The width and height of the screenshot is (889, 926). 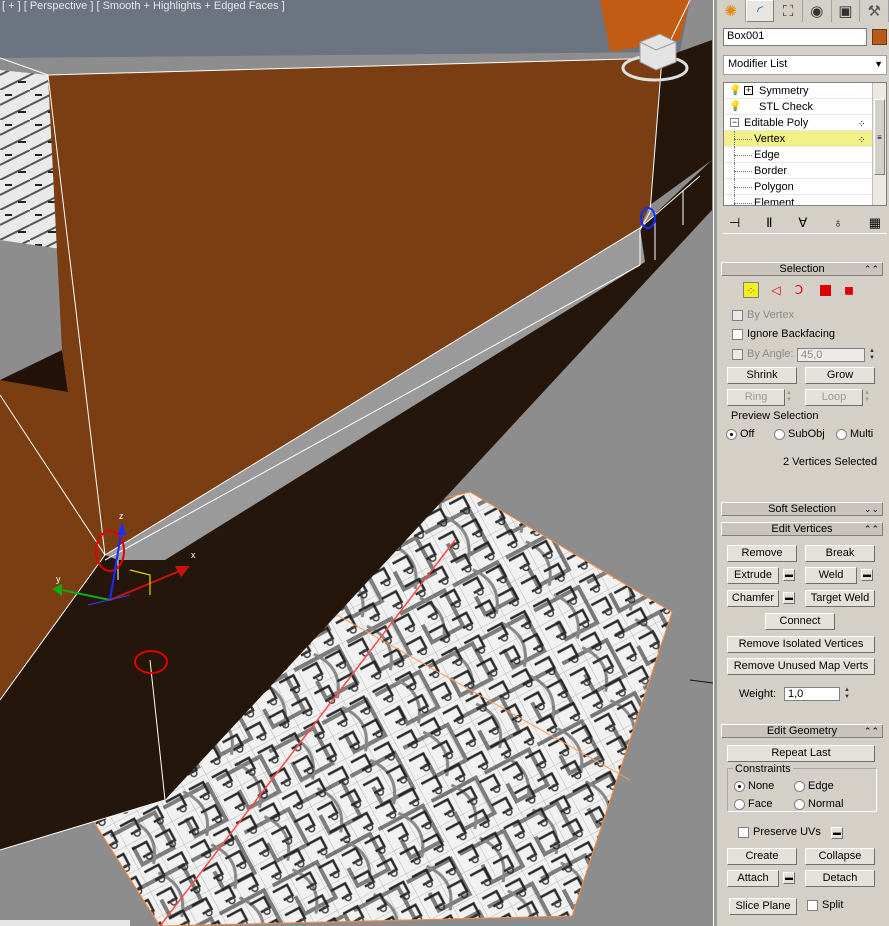 What do you see at coordinates (774, 187) in the screenshot?
I see `stack-item-label: Polygon` at bounding box center [774, 187].